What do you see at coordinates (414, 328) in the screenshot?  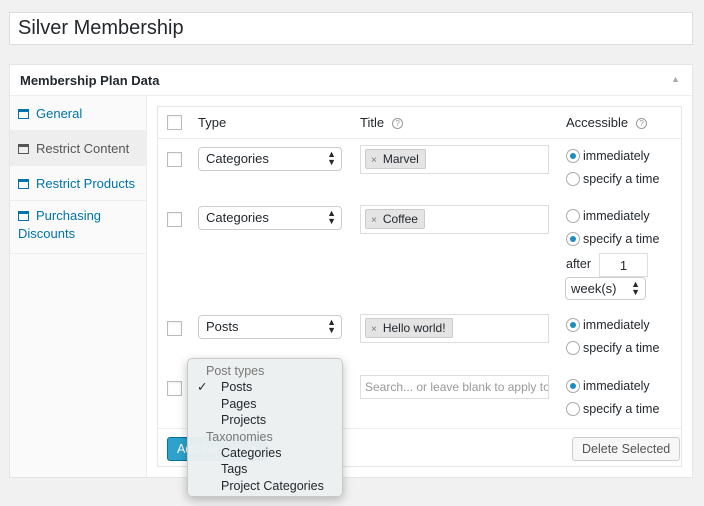 I see `tag-label: Hello world!` at bounding box center [414, 328].